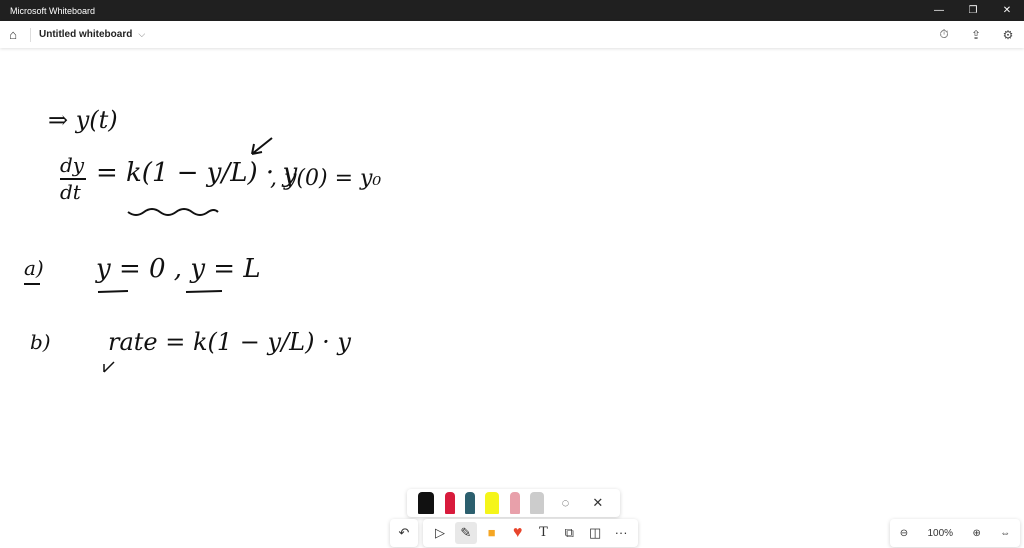 The image size is (1024, 548). I want to click on main-toolbar: ▷ ✎ ■ ♥ T ⧉ ◫ ···, so click(530, 533).